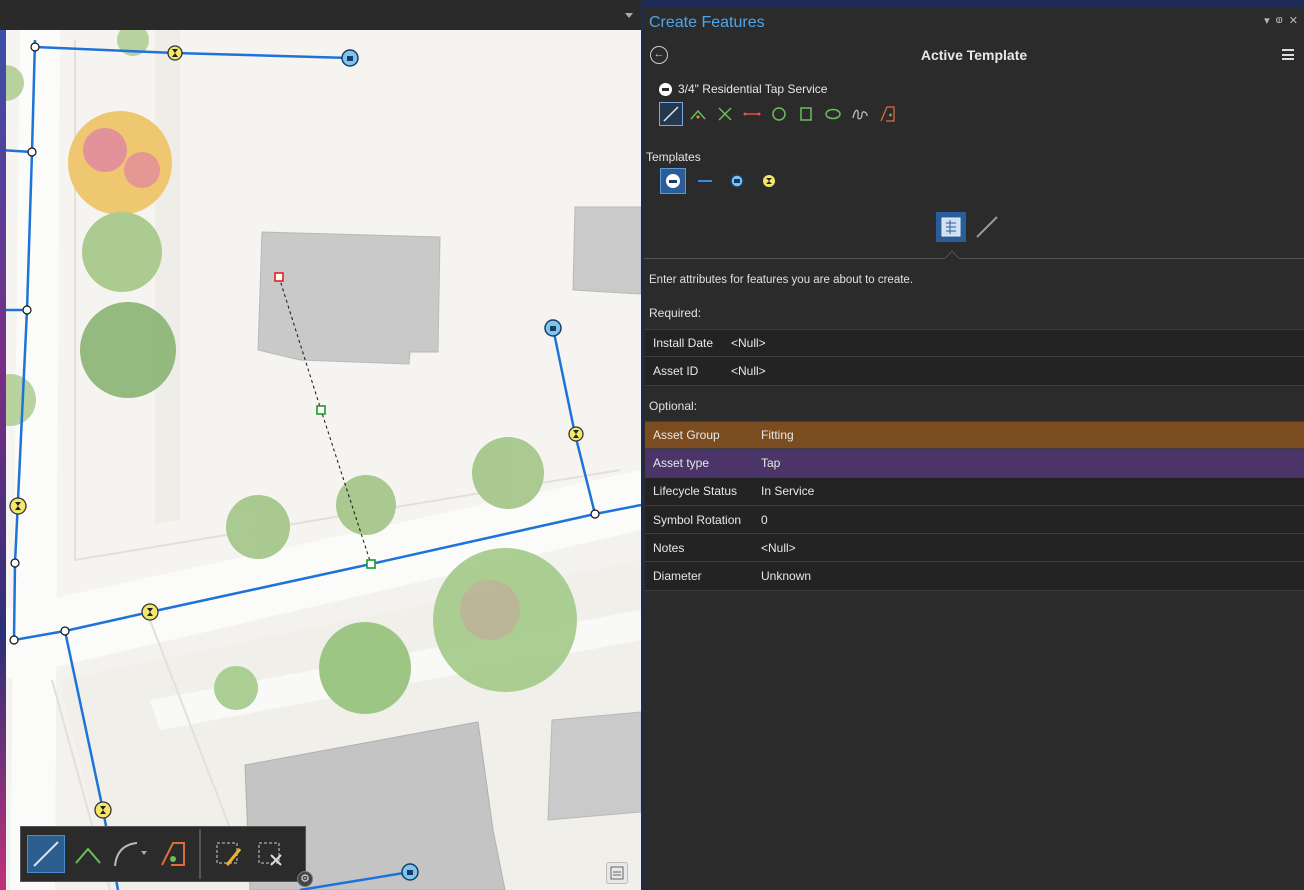 The height and width of the screenshot is (890, 1304). I want to click on line-feature-template-icon, so click(705, 181).